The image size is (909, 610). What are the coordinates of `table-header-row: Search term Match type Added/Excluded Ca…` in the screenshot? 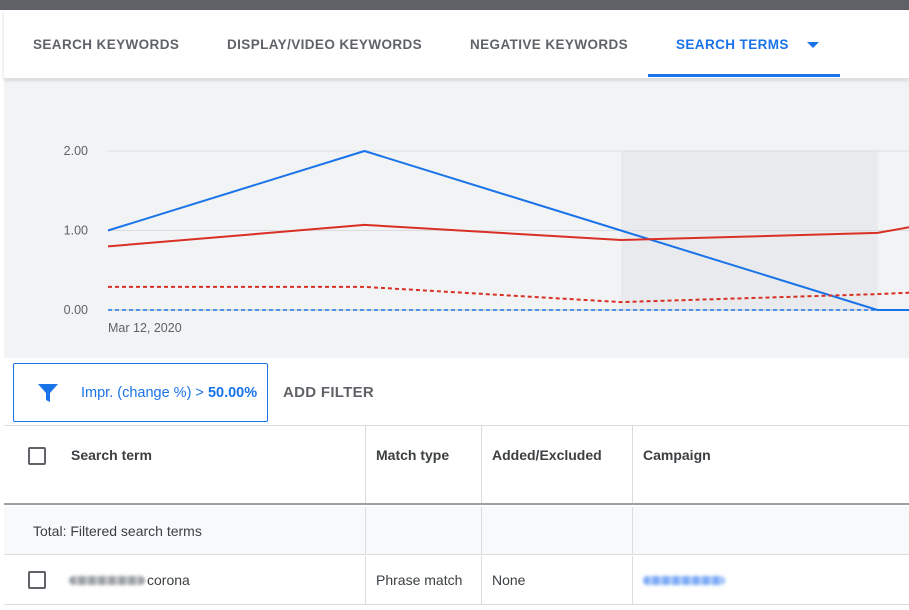 It's located at (456, 465).